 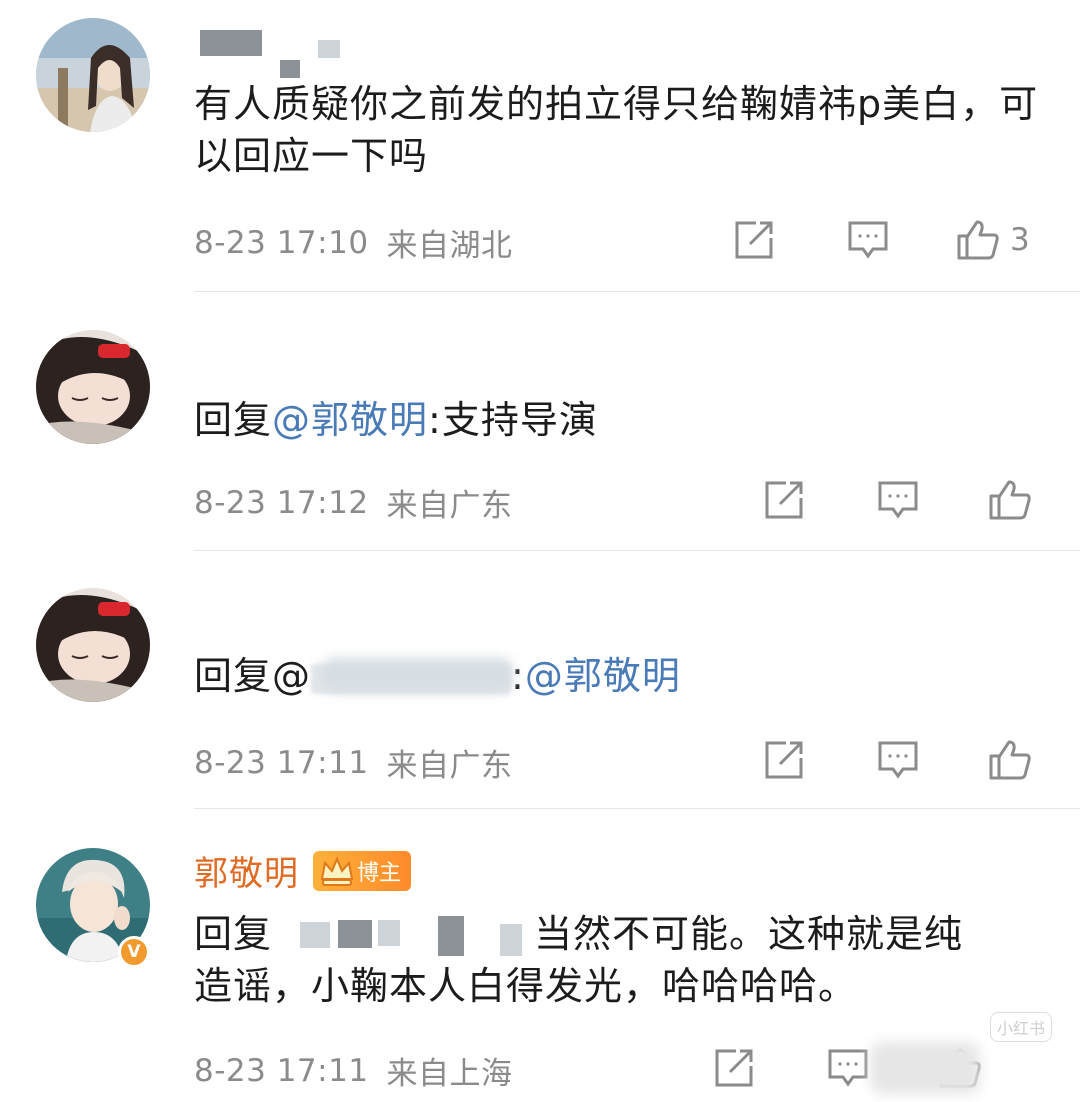 I want to click on badge-label: 博主, so click(x=379, y=873).